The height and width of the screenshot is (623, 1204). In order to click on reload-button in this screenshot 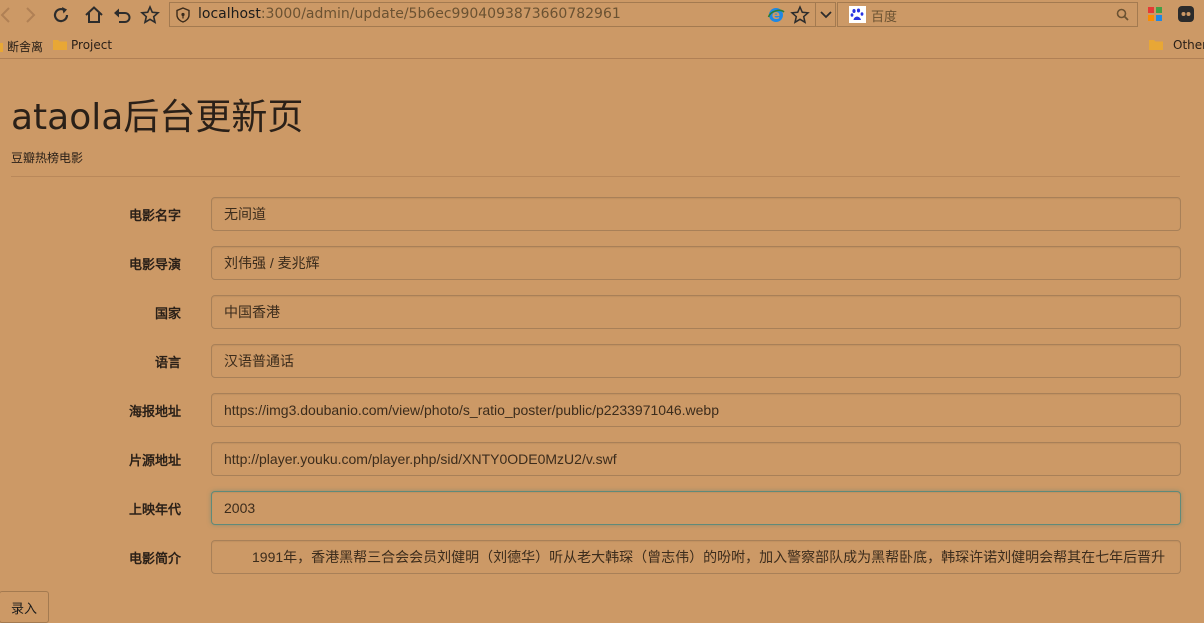, I will do `click(61, 15)`.